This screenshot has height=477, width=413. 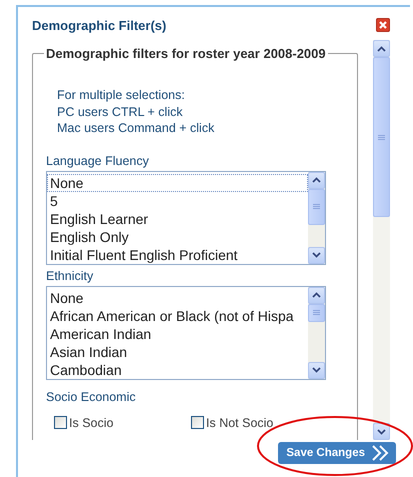 I want to click on section-label: Socio Economic, so click(x=91, y=397).